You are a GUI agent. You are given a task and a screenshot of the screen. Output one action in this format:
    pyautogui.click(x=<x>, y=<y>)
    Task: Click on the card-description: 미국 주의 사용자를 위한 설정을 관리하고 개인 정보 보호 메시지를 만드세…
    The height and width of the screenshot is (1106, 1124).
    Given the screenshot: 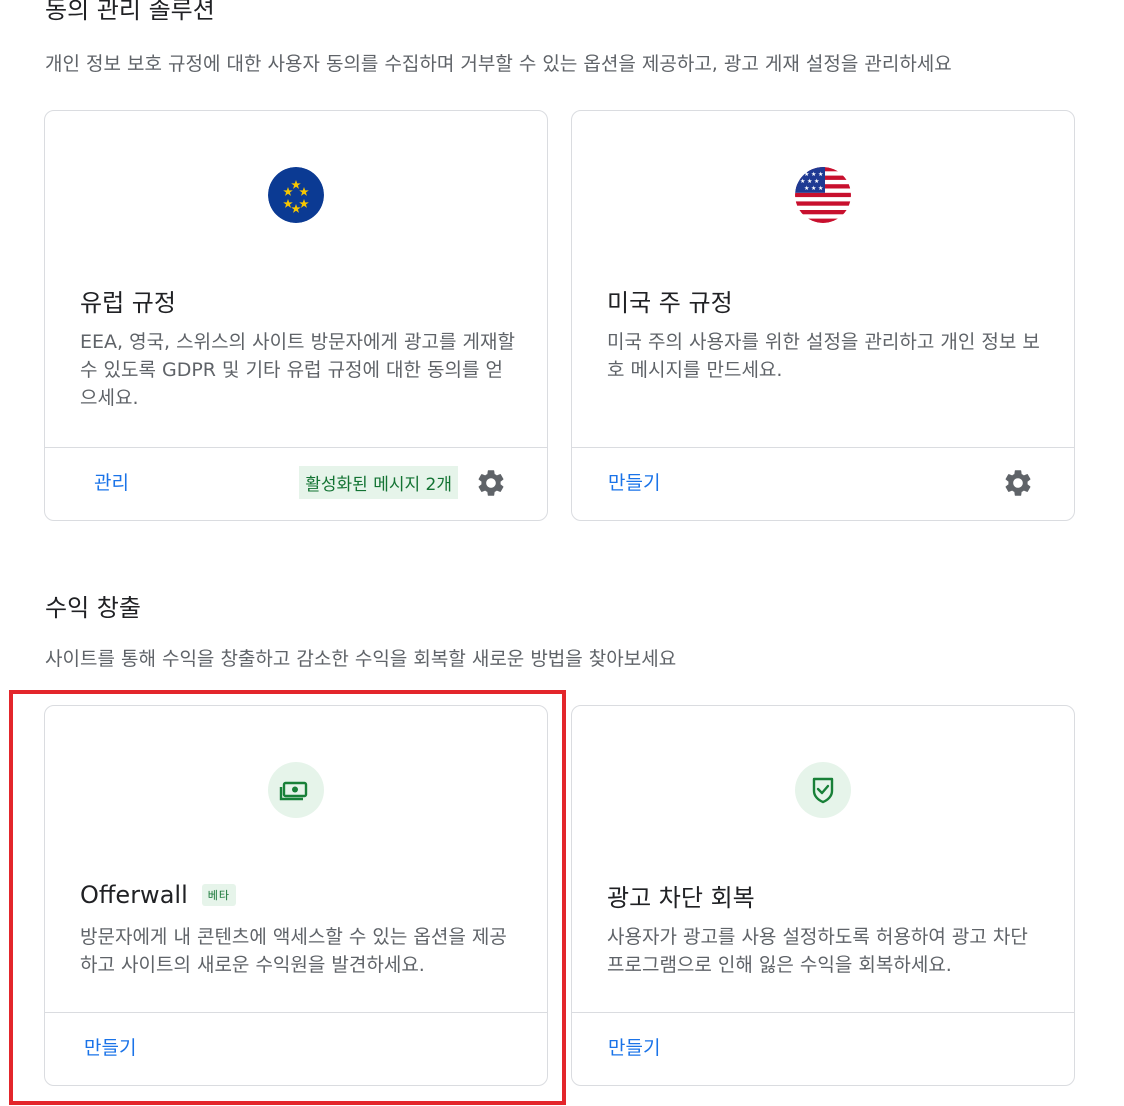 What is the action you would take?
    pyautogui.click(x=823, y=356)
    